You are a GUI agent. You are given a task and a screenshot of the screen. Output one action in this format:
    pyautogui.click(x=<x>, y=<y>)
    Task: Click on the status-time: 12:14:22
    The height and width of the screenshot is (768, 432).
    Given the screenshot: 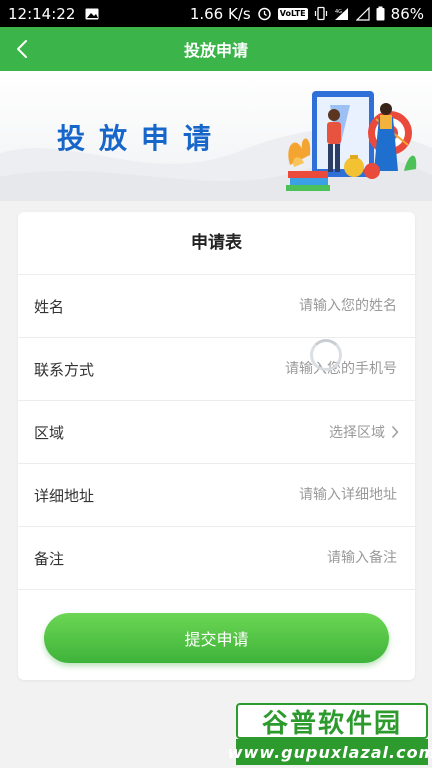 What is the action you would take?
    pyautogui.click(x=42, y=13)
    